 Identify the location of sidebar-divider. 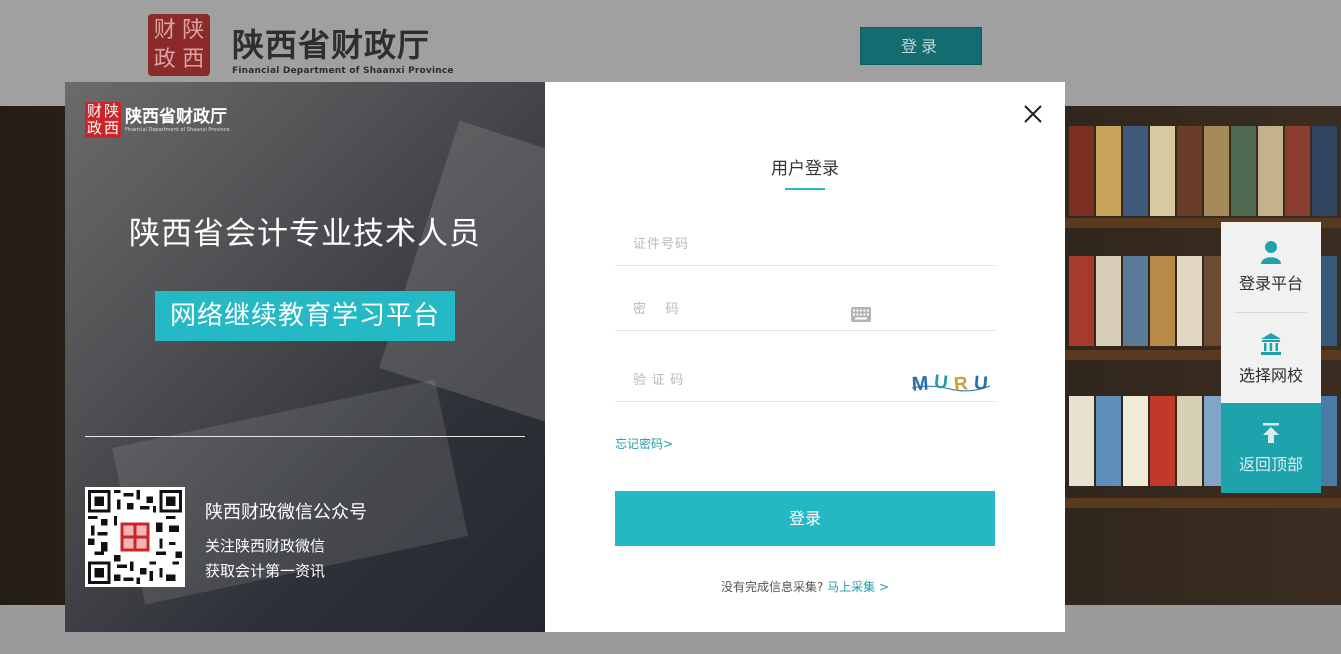
(1271, 312).